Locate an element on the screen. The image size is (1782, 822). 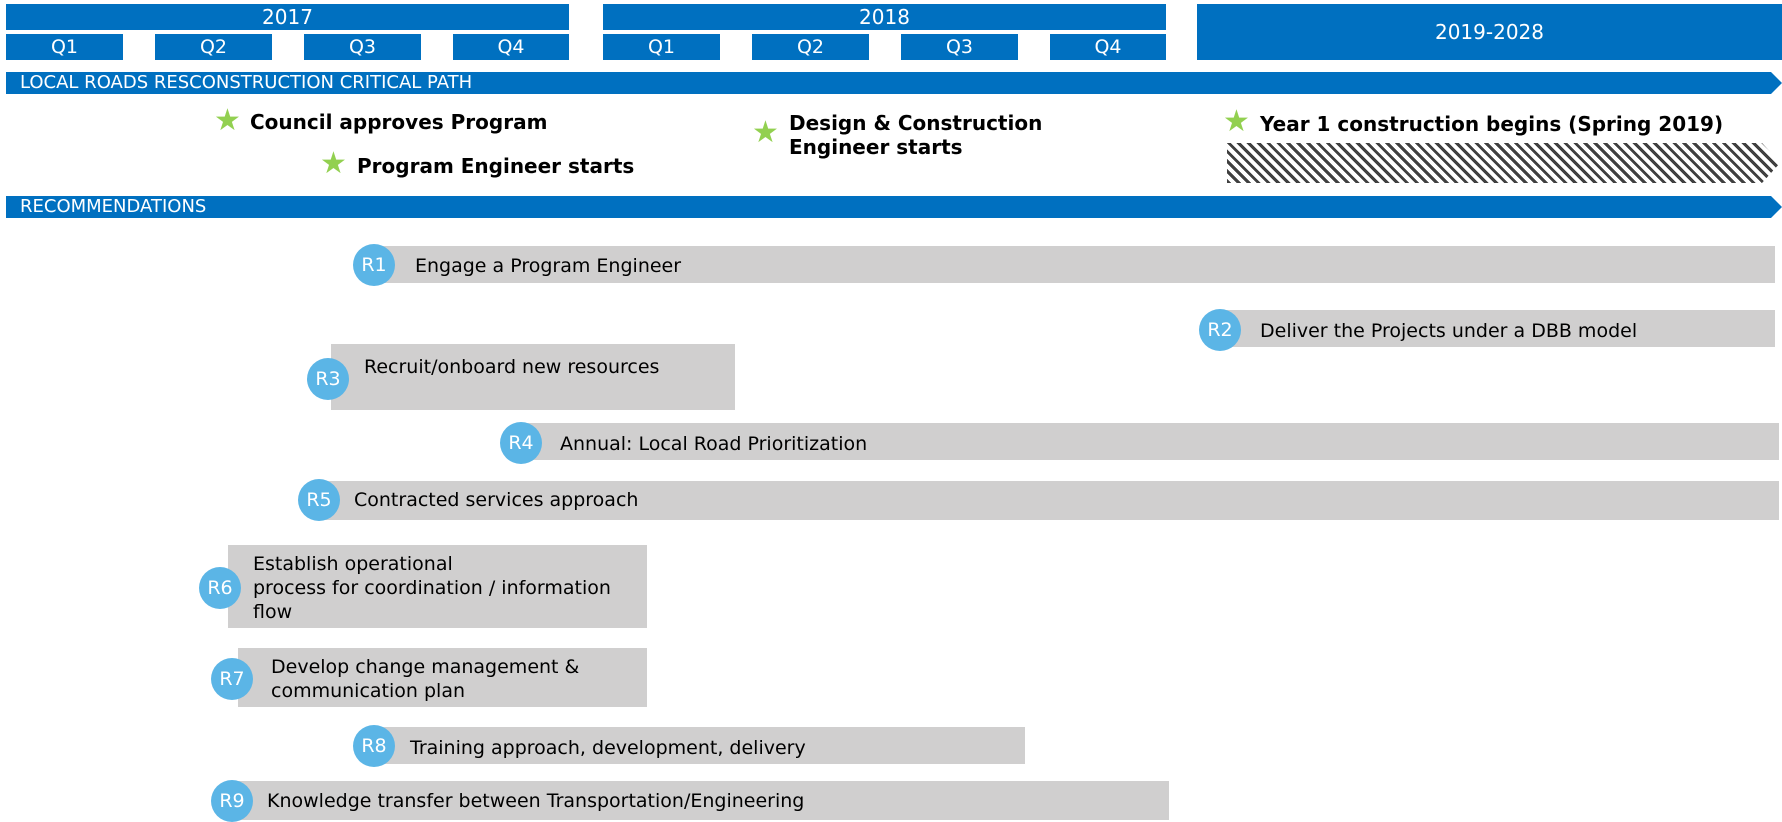
milestone-line: Design & Construction is located at coordinates (916, 123).